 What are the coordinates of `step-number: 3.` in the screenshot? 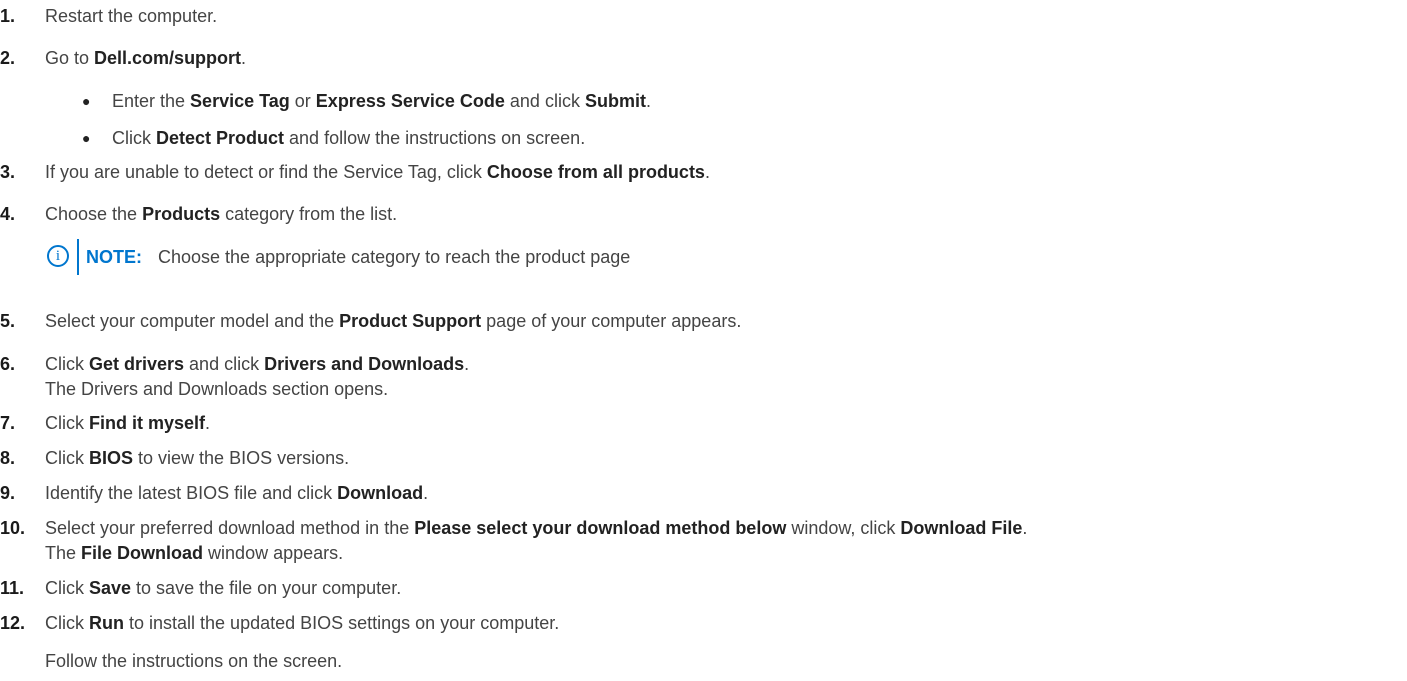 It's located at (8, 172).